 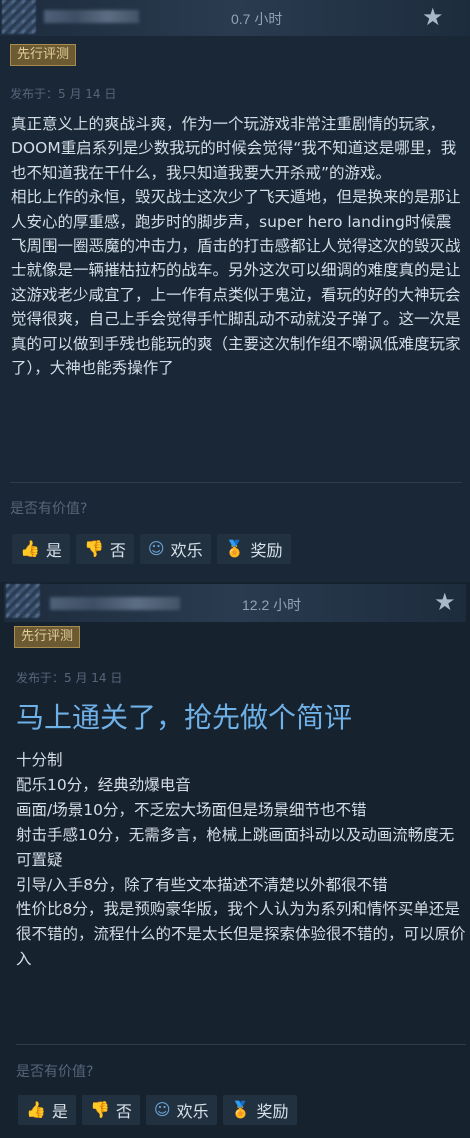 I want to click on hours-played: 0.7 小时, so click(x=257, y=19).